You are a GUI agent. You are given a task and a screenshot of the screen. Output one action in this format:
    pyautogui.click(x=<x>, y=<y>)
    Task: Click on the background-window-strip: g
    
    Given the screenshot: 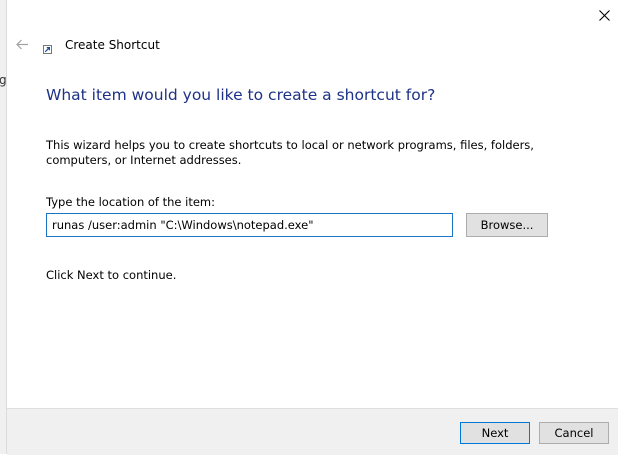 What is the action you would take?
    pyautogui.click(x=3, y=227)
    